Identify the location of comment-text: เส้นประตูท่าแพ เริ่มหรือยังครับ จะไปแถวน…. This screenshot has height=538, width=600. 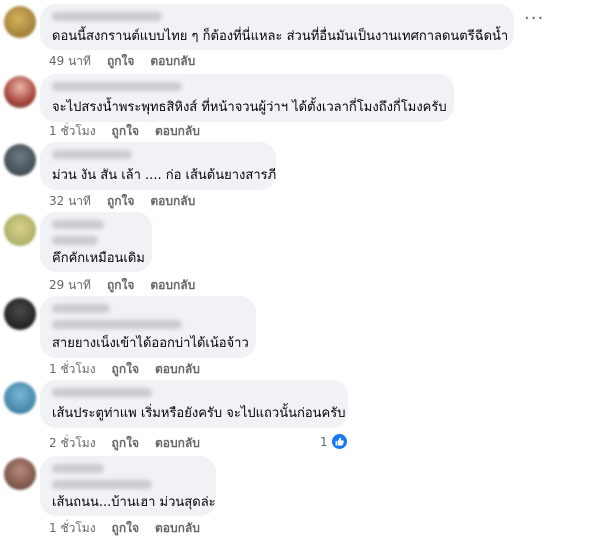
(199, 413).